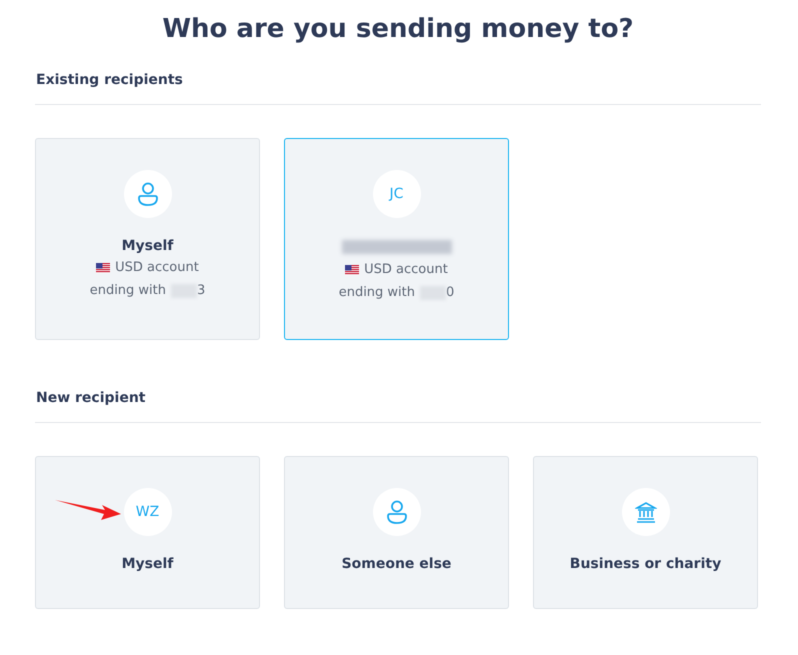  What do you see at coordinates (398, 29) in the screenshot?
I see `page-title: Who are you sending money to?` at bounding box center [398, 29].